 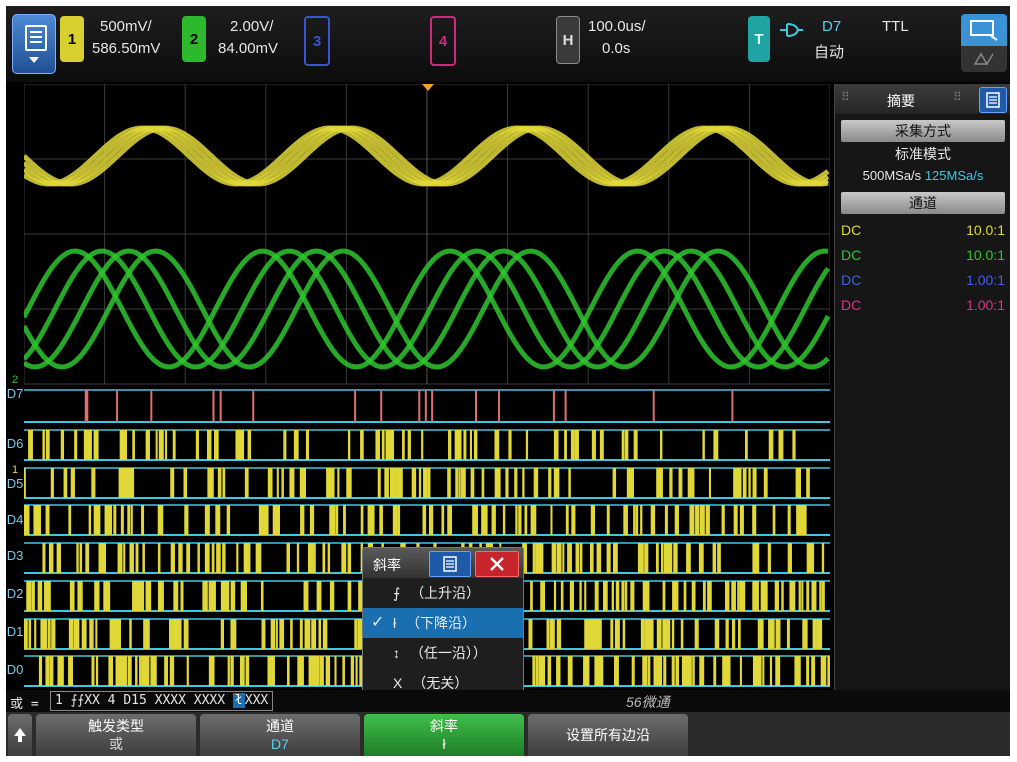 What do you see at coordinates (280, 744) in the screenshot?
I see `softkey-value: D7` at bounding box center [280, 744].